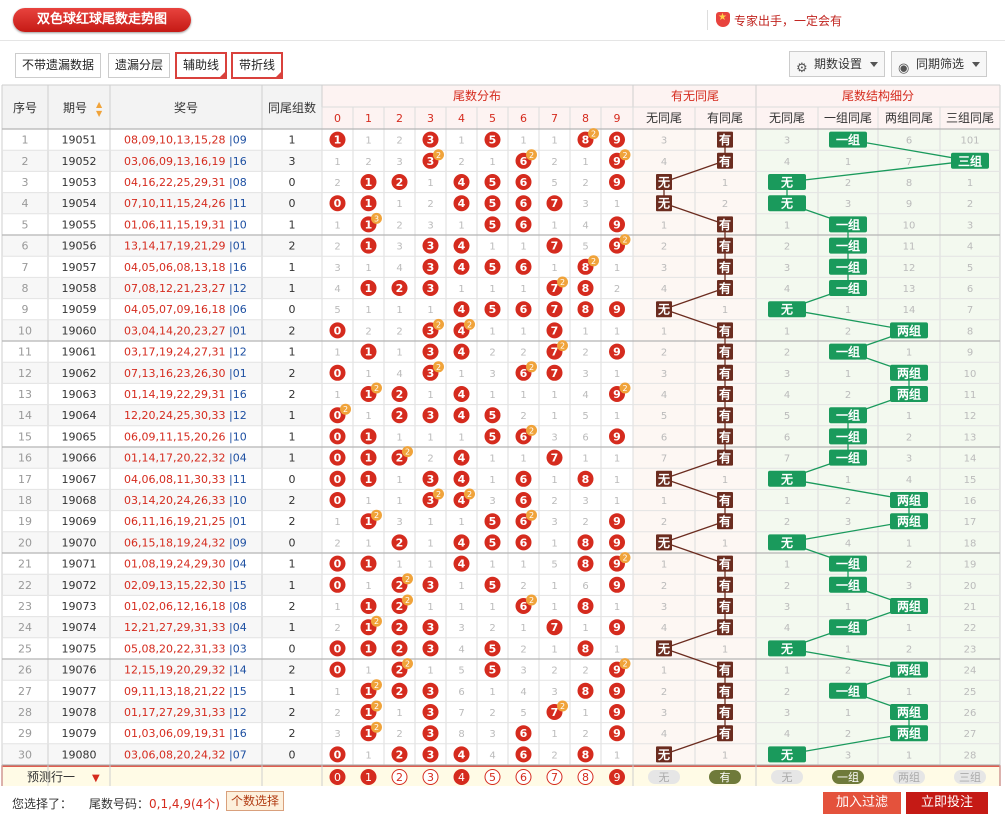 The height and width of the screenshot is (821, 1005). Describe the element at coordinates (238, 521) in the screenshot. I see `row-blue-ball: |01` at that location.